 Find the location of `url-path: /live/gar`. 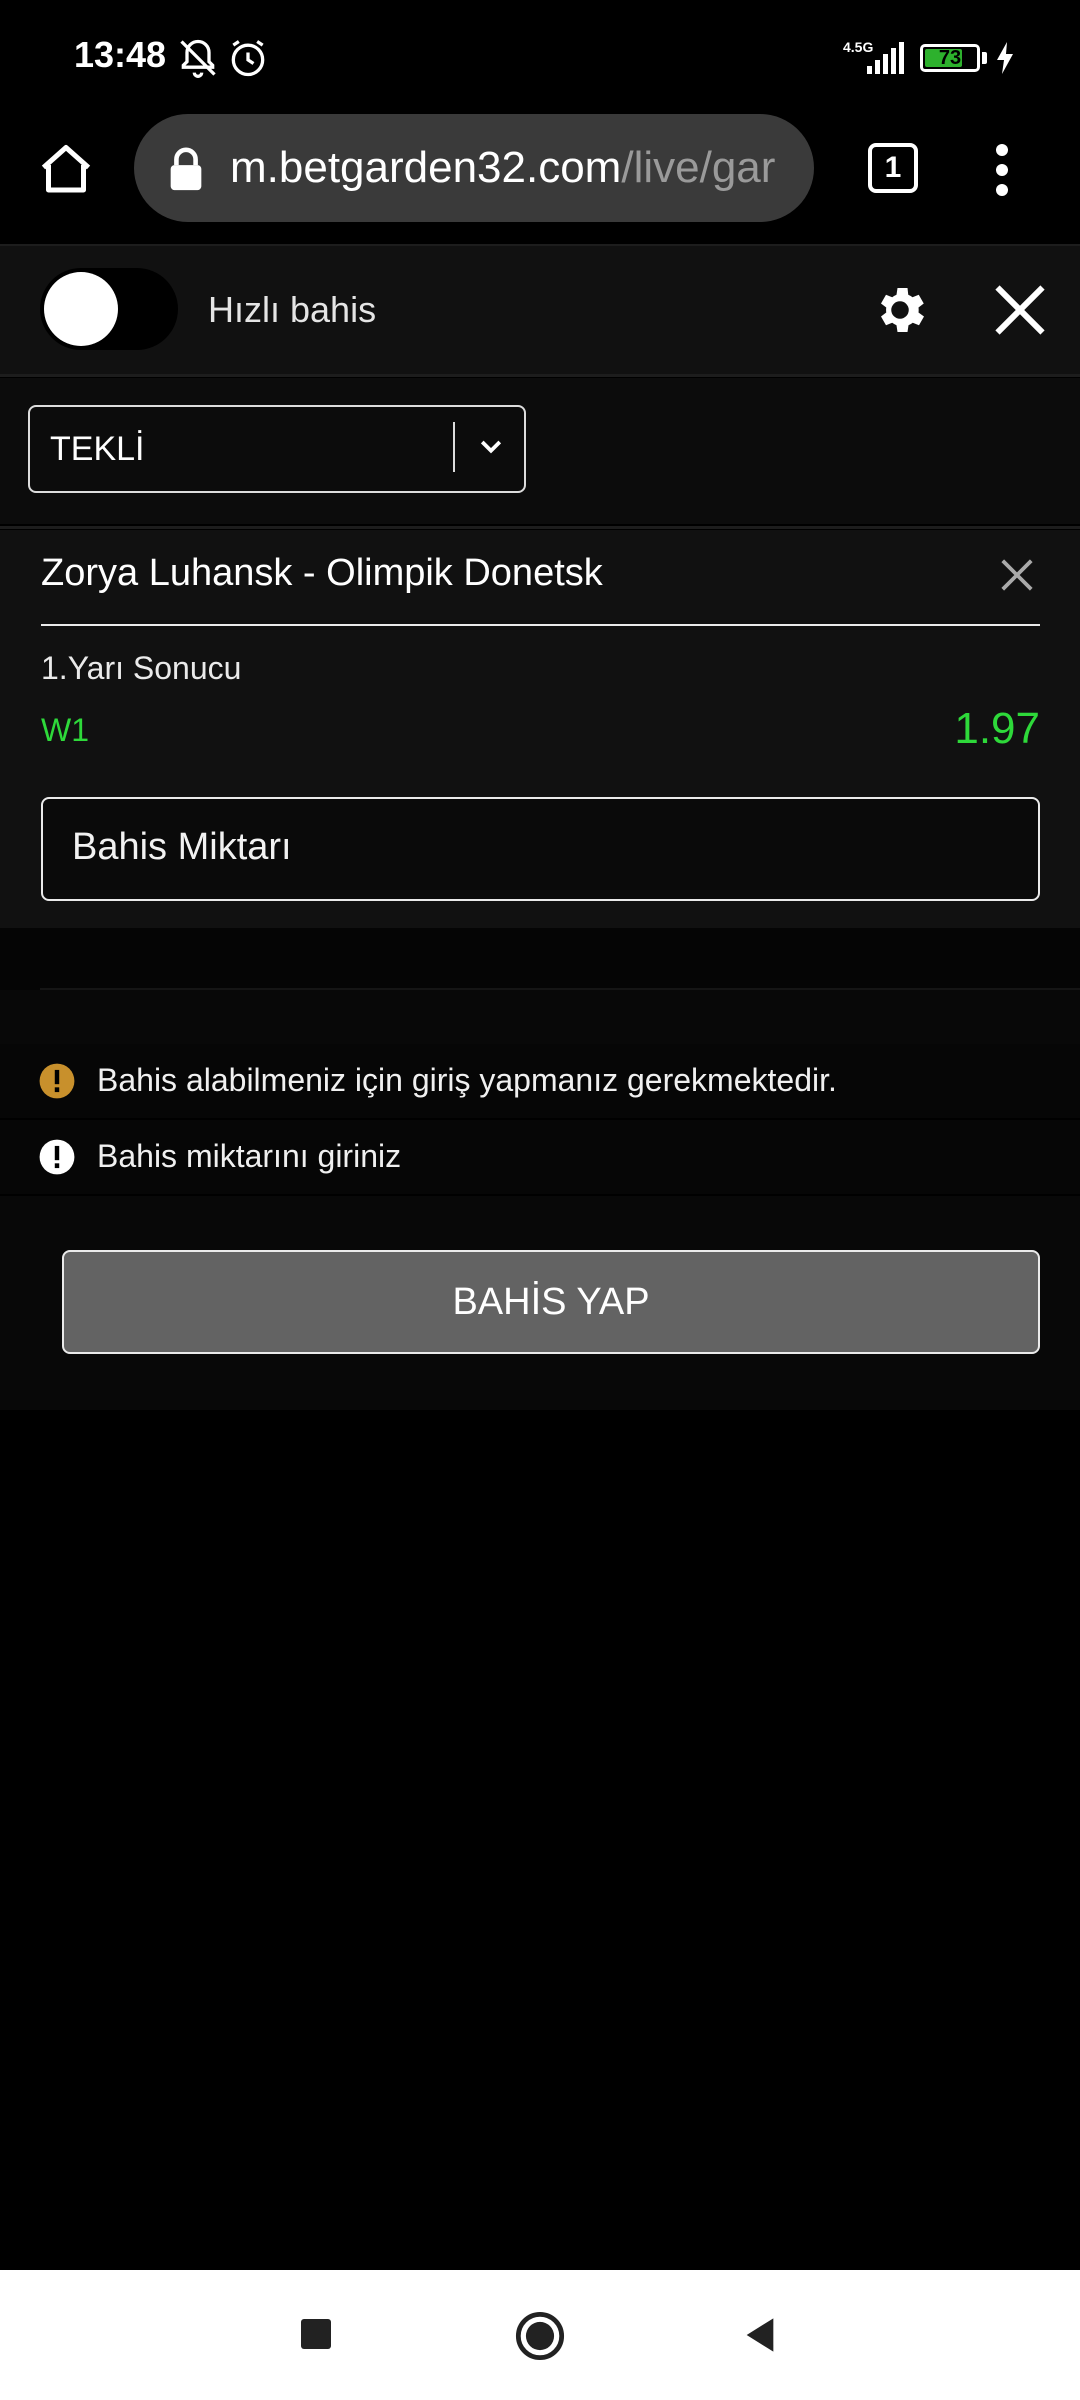

url-path: /live/gar is located at coordinates (698, 167).